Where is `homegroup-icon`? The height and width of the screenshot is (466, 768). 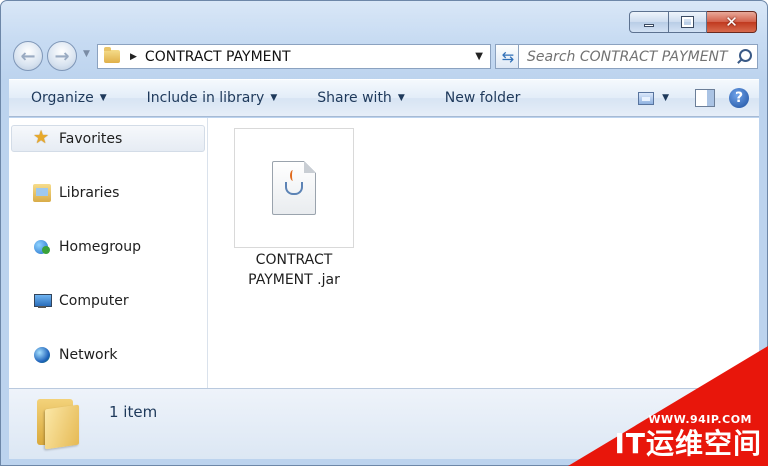 homegroup-icon is located at coordinates (42, 247).